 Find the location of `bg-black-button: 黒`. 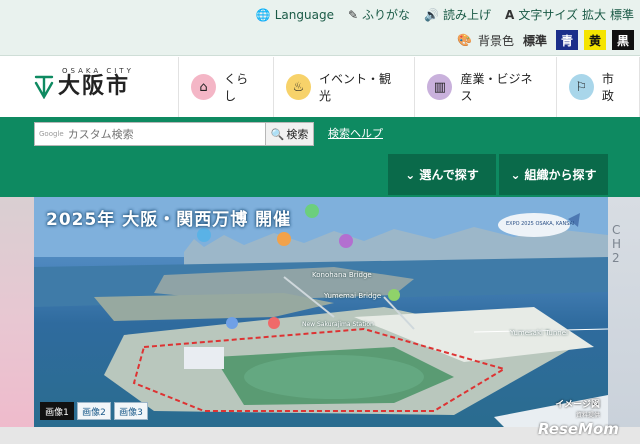

bg-black-button: 黒 is located at coordinates (623, 40).